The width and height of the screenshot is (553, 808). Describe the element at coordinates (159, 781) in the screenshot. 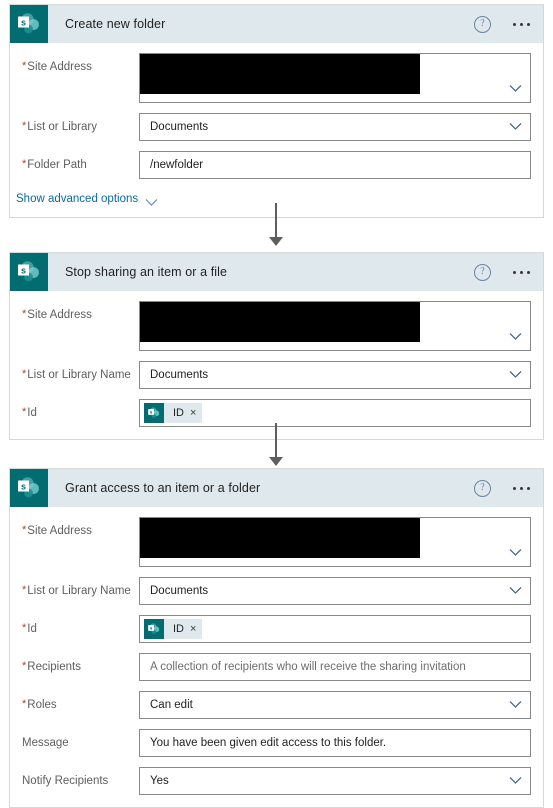

I see `field-value: Yes` at that location.